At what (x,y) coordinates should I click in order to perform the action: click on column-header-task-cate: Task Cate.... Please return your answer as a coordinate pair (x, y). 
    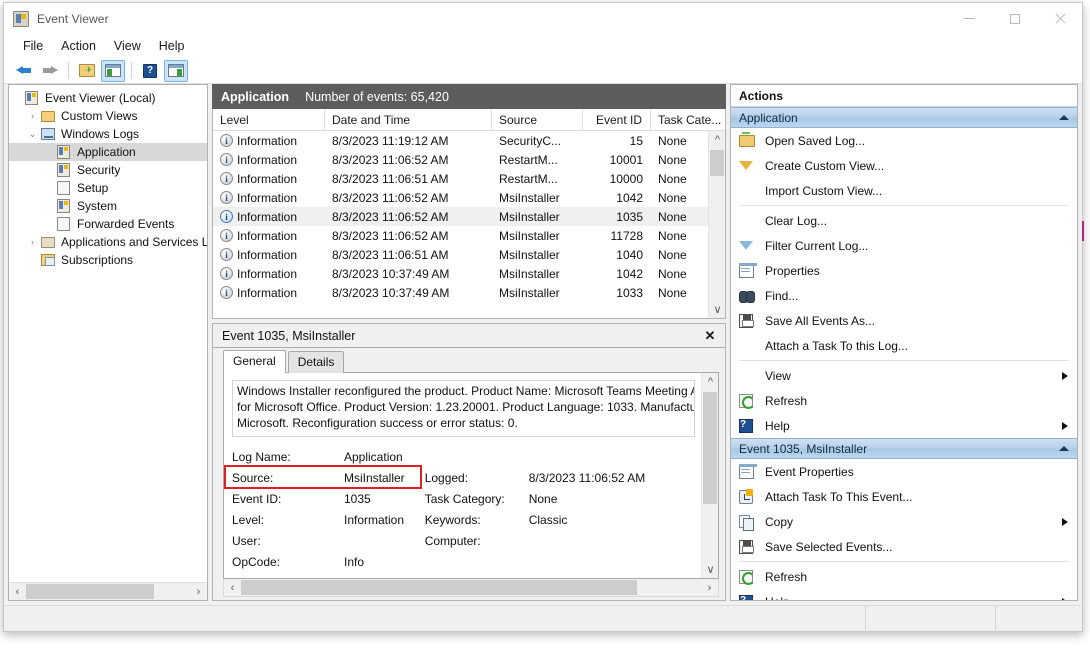
    Looking at the image, I should click on (688, 120).